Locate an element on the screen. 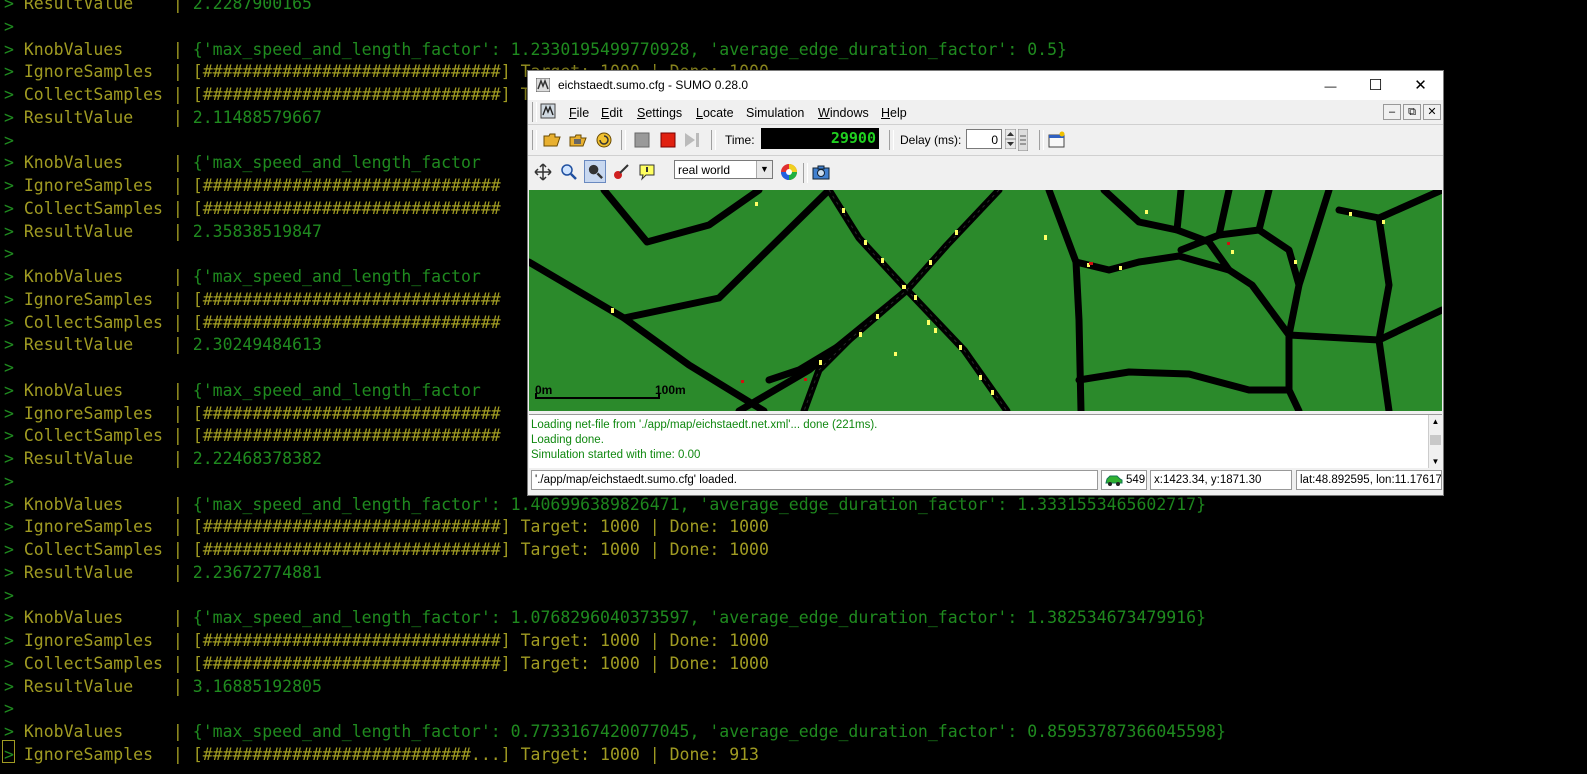 The image size is (1587, 774). mdi-minimize-button: – is located at coordinates (1392, 112).